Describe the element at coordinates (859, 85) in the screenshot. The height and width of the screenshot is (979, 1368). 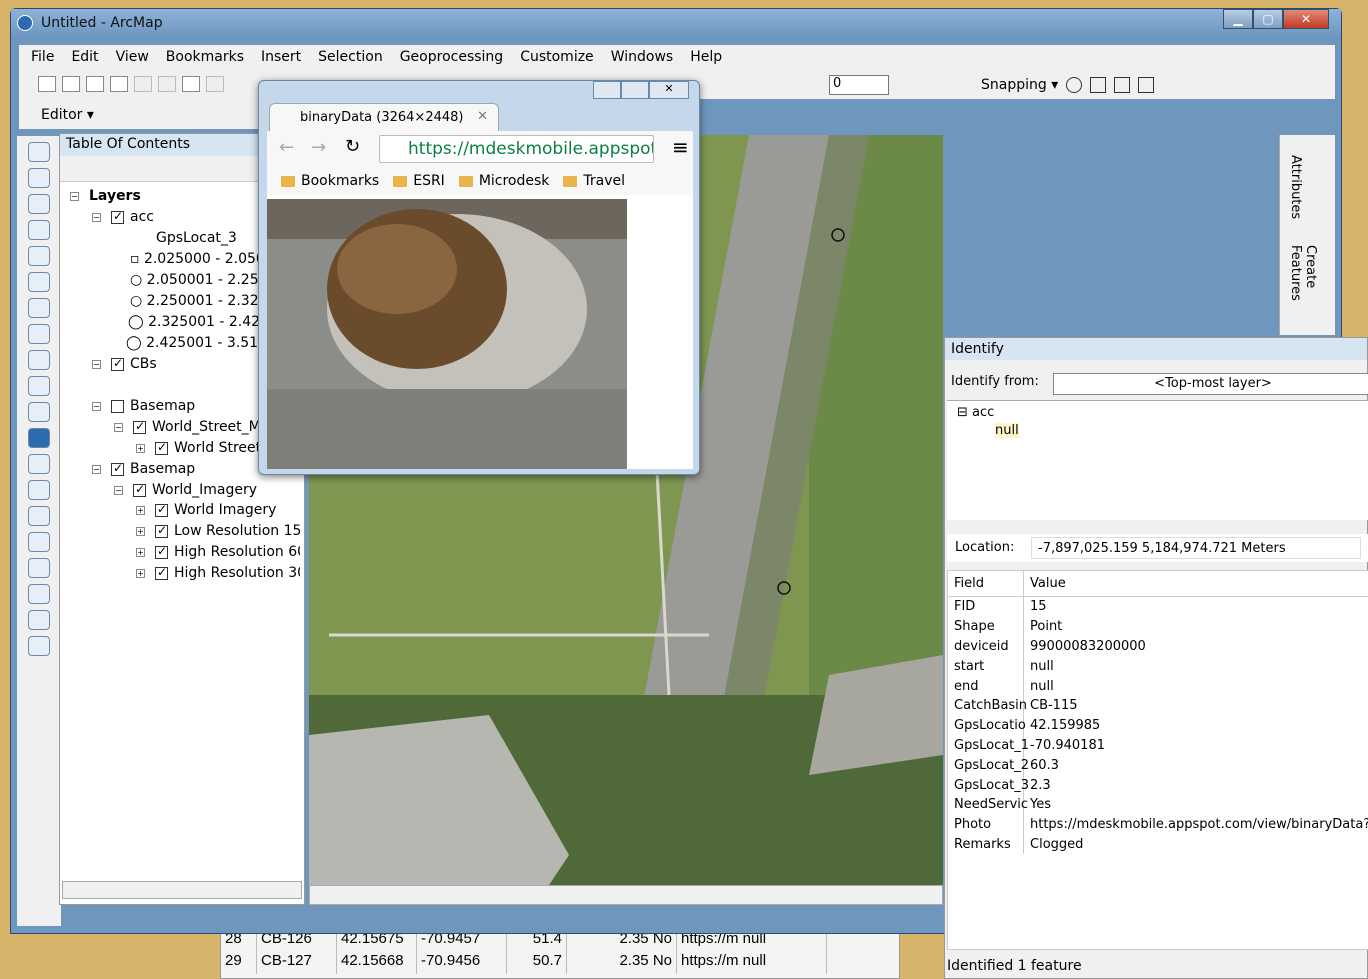
I see `layer-dropdown: 0` at that location.